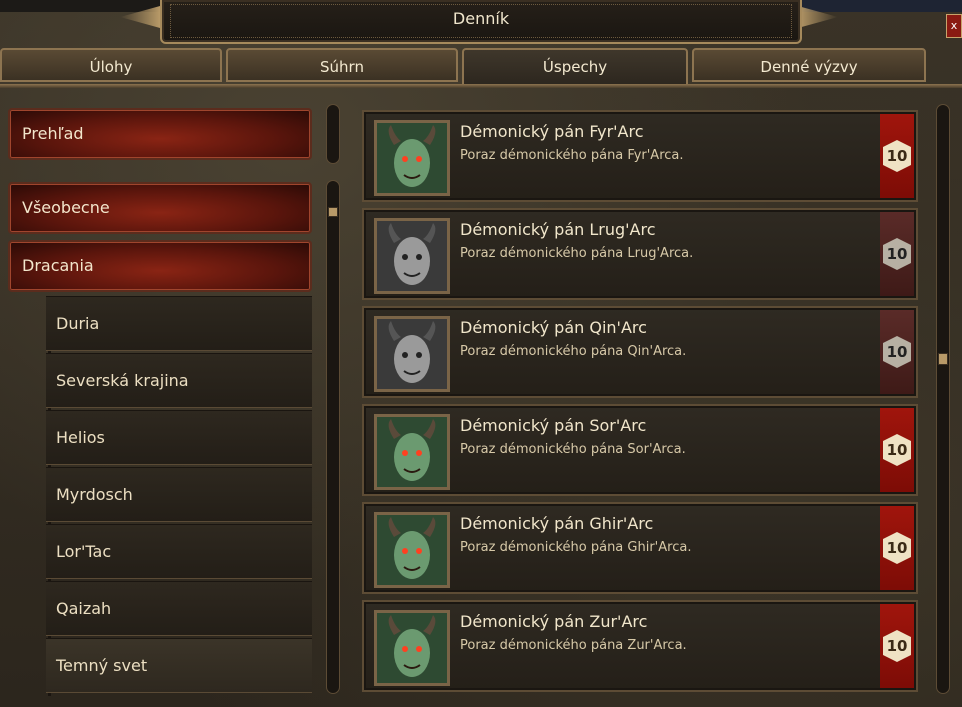  I want to click on tab-bar: Úlohy Súhrn Úspechy Denné výzvy, so click(481, 67).